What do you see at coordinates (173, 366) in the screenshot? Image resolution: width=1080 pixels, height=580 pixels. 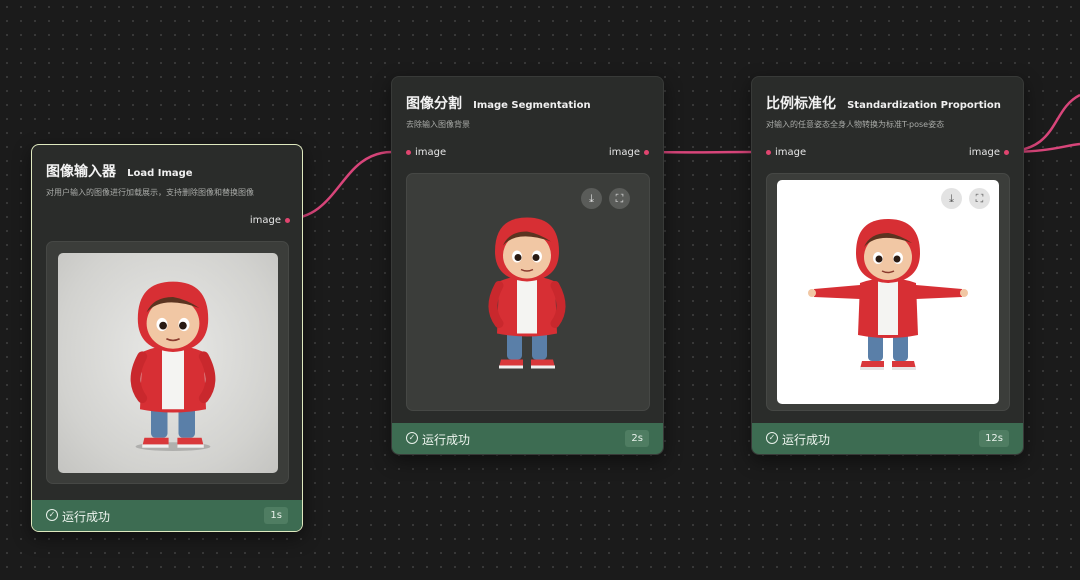 I see `character-image` at bounding box center [173, 366].